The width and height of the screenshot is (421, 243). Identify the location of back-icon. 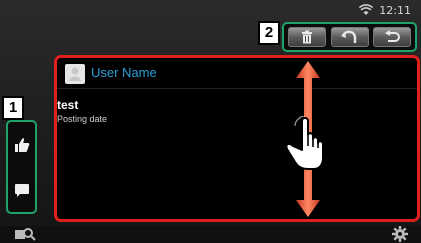
(392, 36).